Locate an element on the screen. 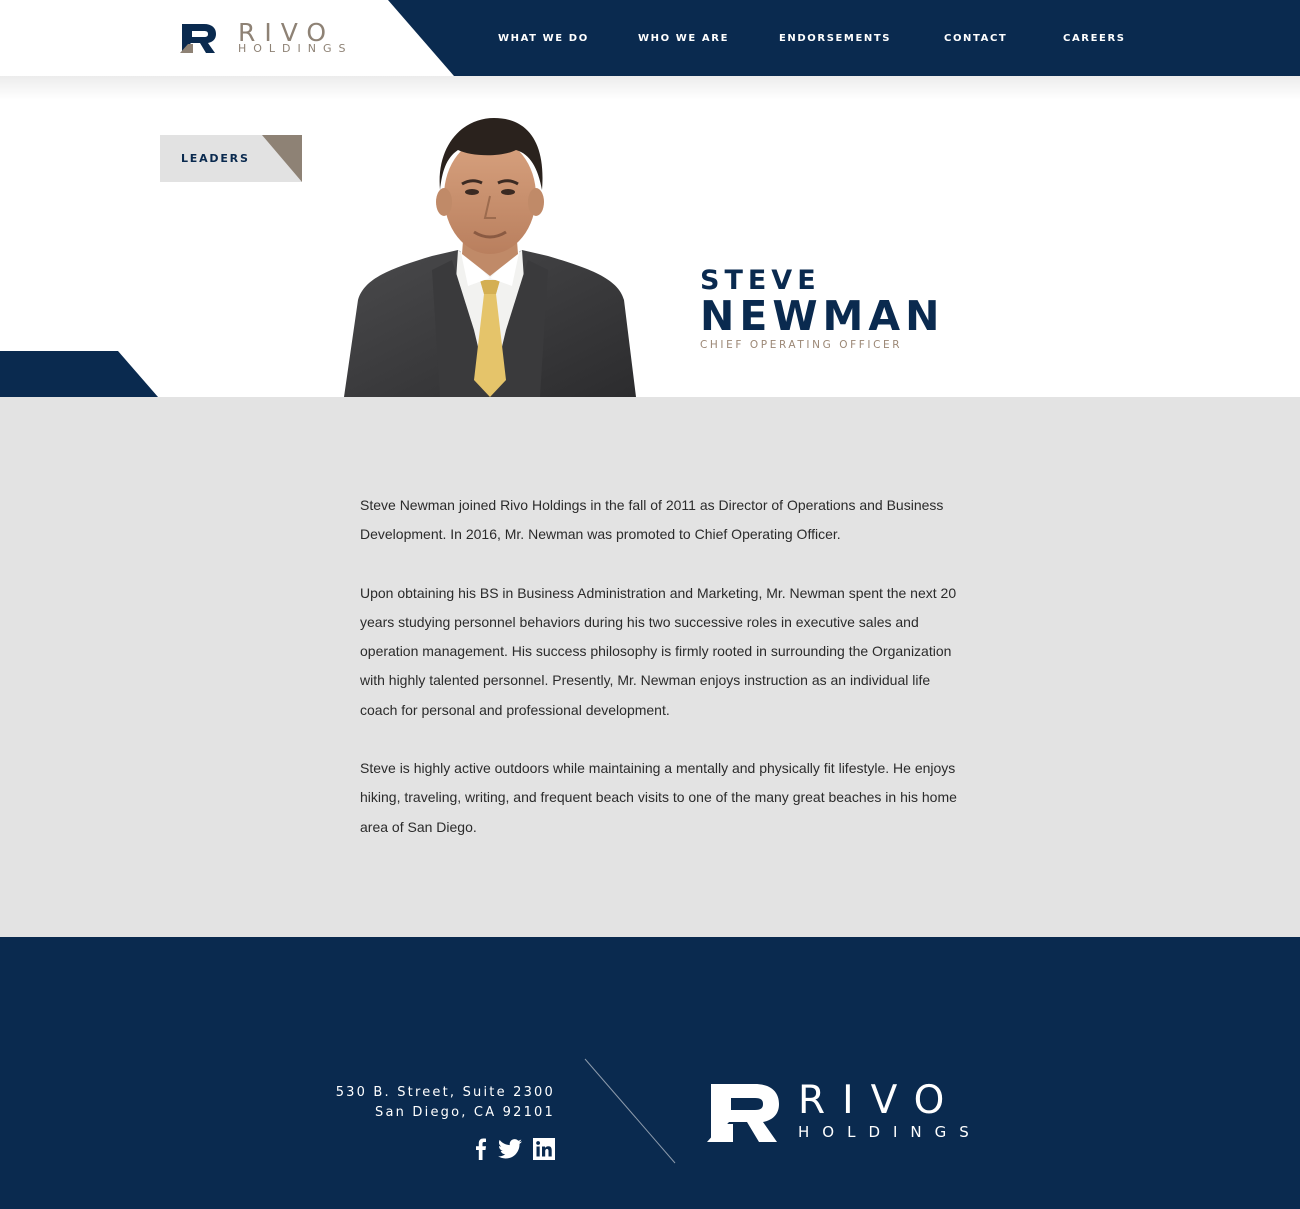 Image resolution: width=1300 pixels, height=1209 pixels. footer-logo-subtitle: HOLDINGS is located at coordinates (890, 1132).